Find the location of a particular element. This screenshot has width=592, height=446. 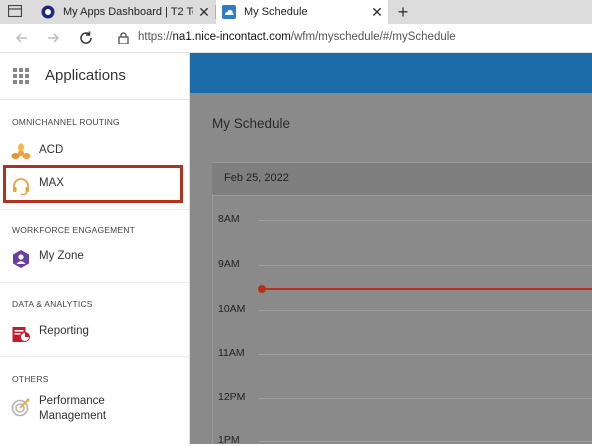

sidebar-item-label: ACD is located at coordinates (51, 150).